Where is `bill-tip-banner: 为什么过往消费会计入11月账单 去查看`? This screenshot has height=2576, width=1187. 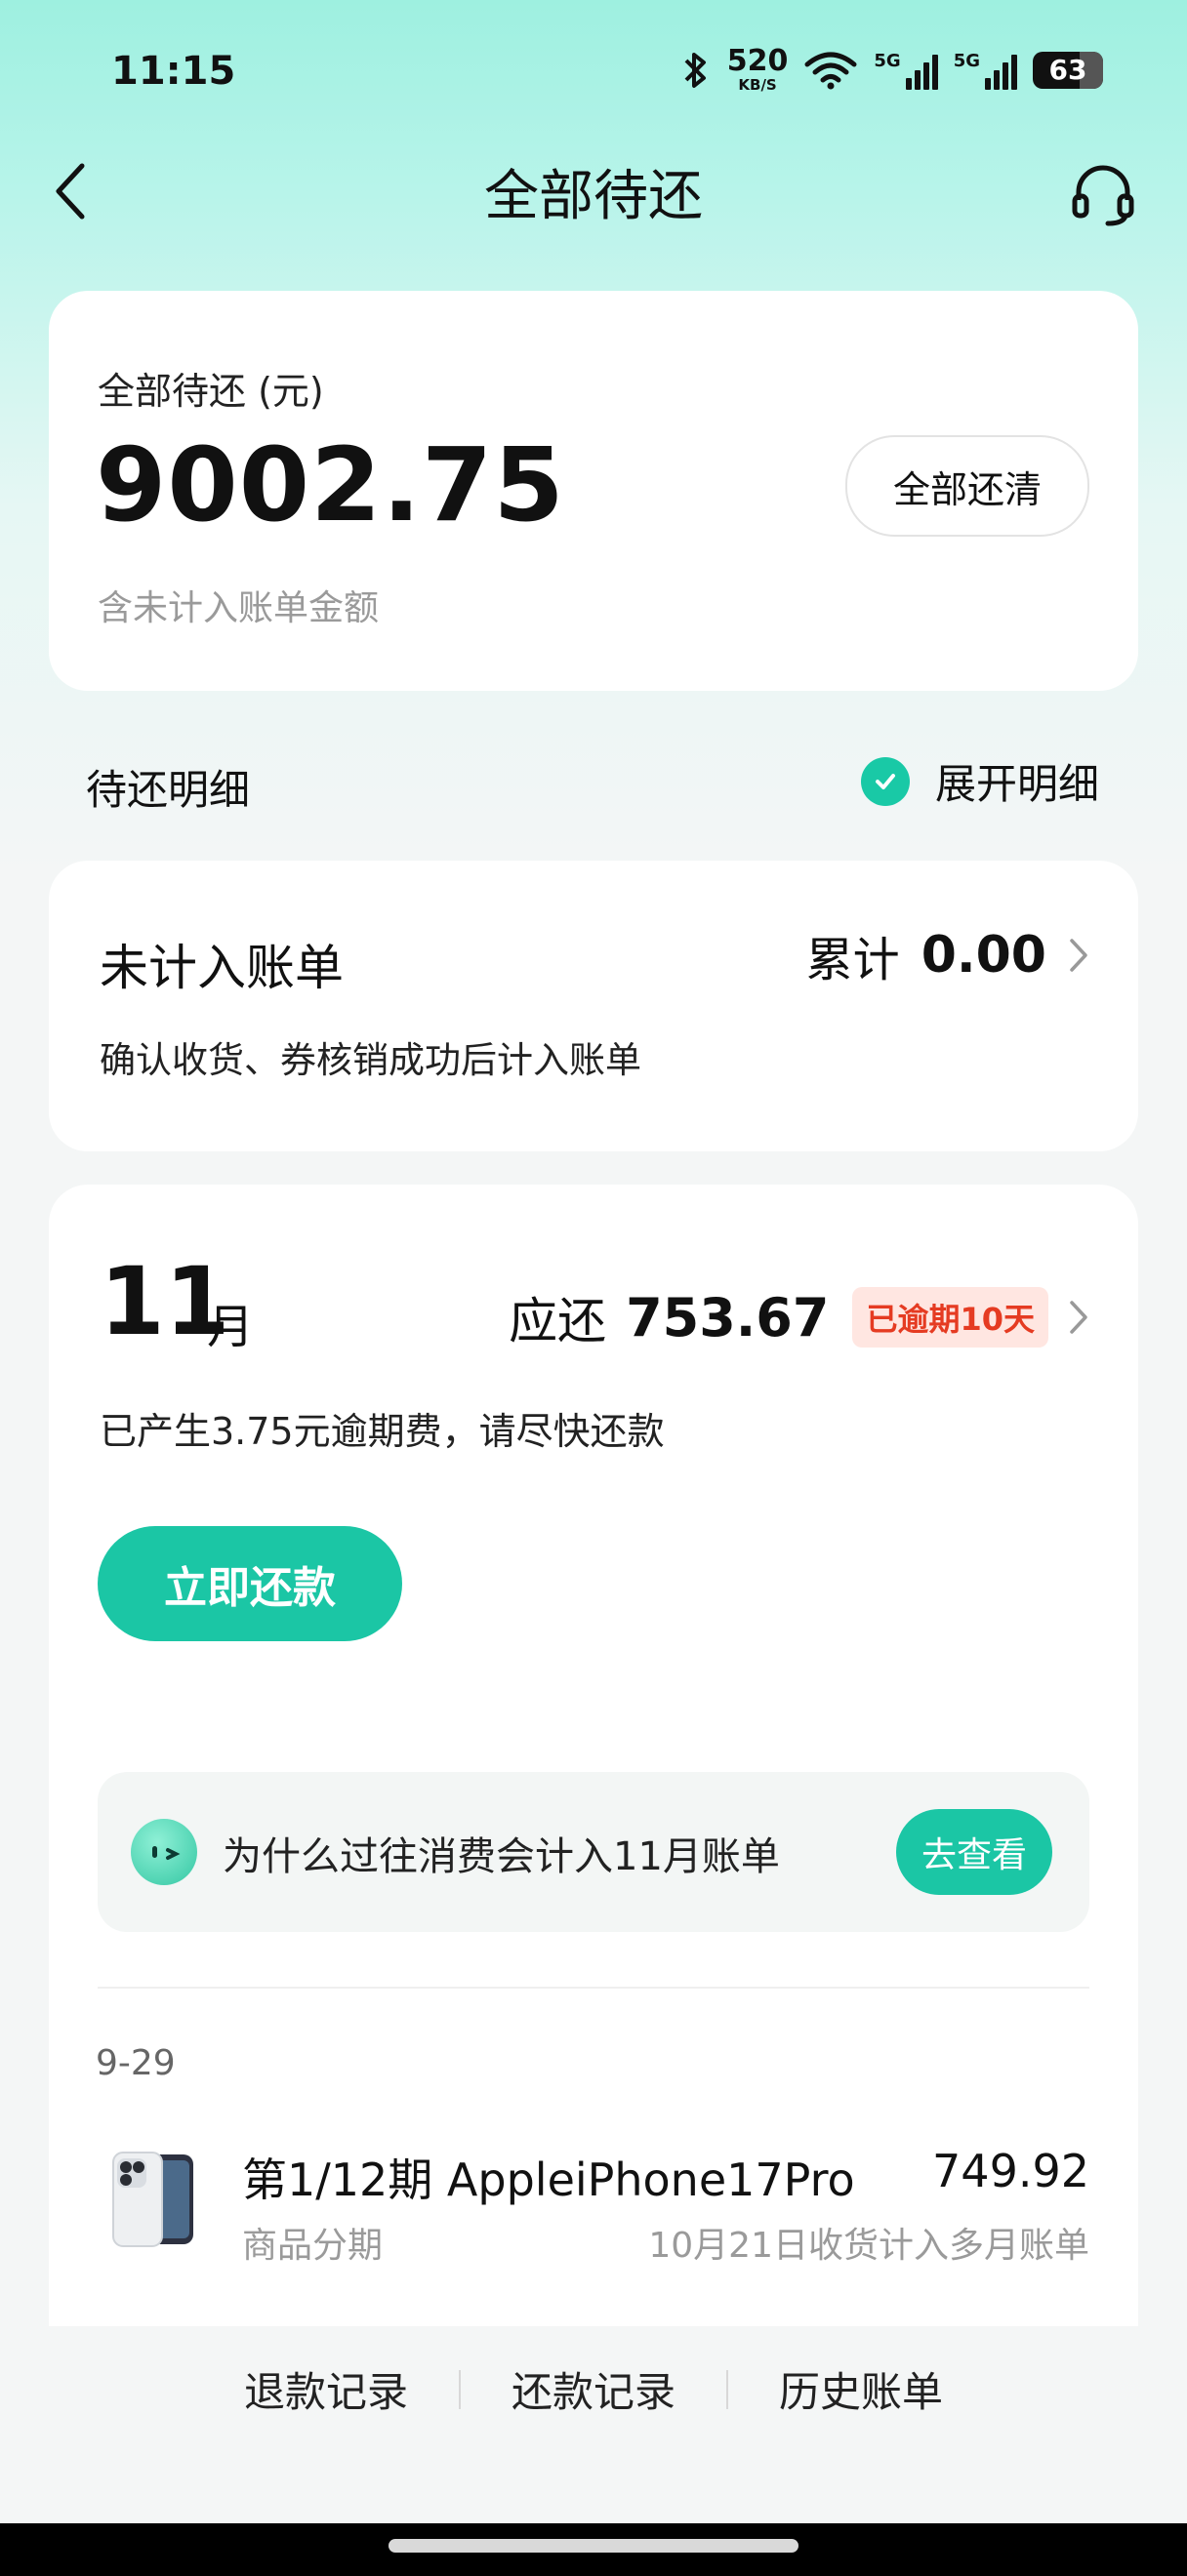
bill-tip-banner: 为什么过往消费会计入11月账单 去查看 is located at coordinates (593, 1852).